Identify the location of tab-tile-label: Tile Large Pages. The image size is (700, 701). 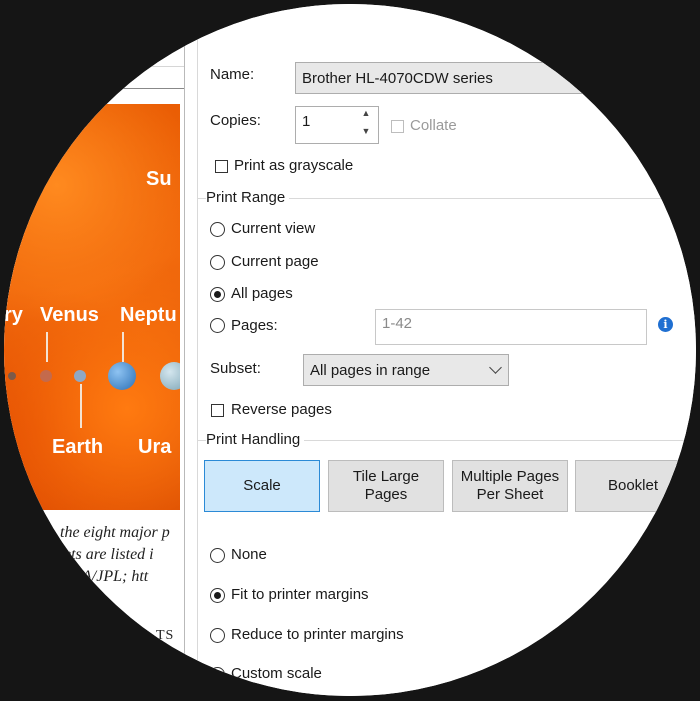
(386, 485).